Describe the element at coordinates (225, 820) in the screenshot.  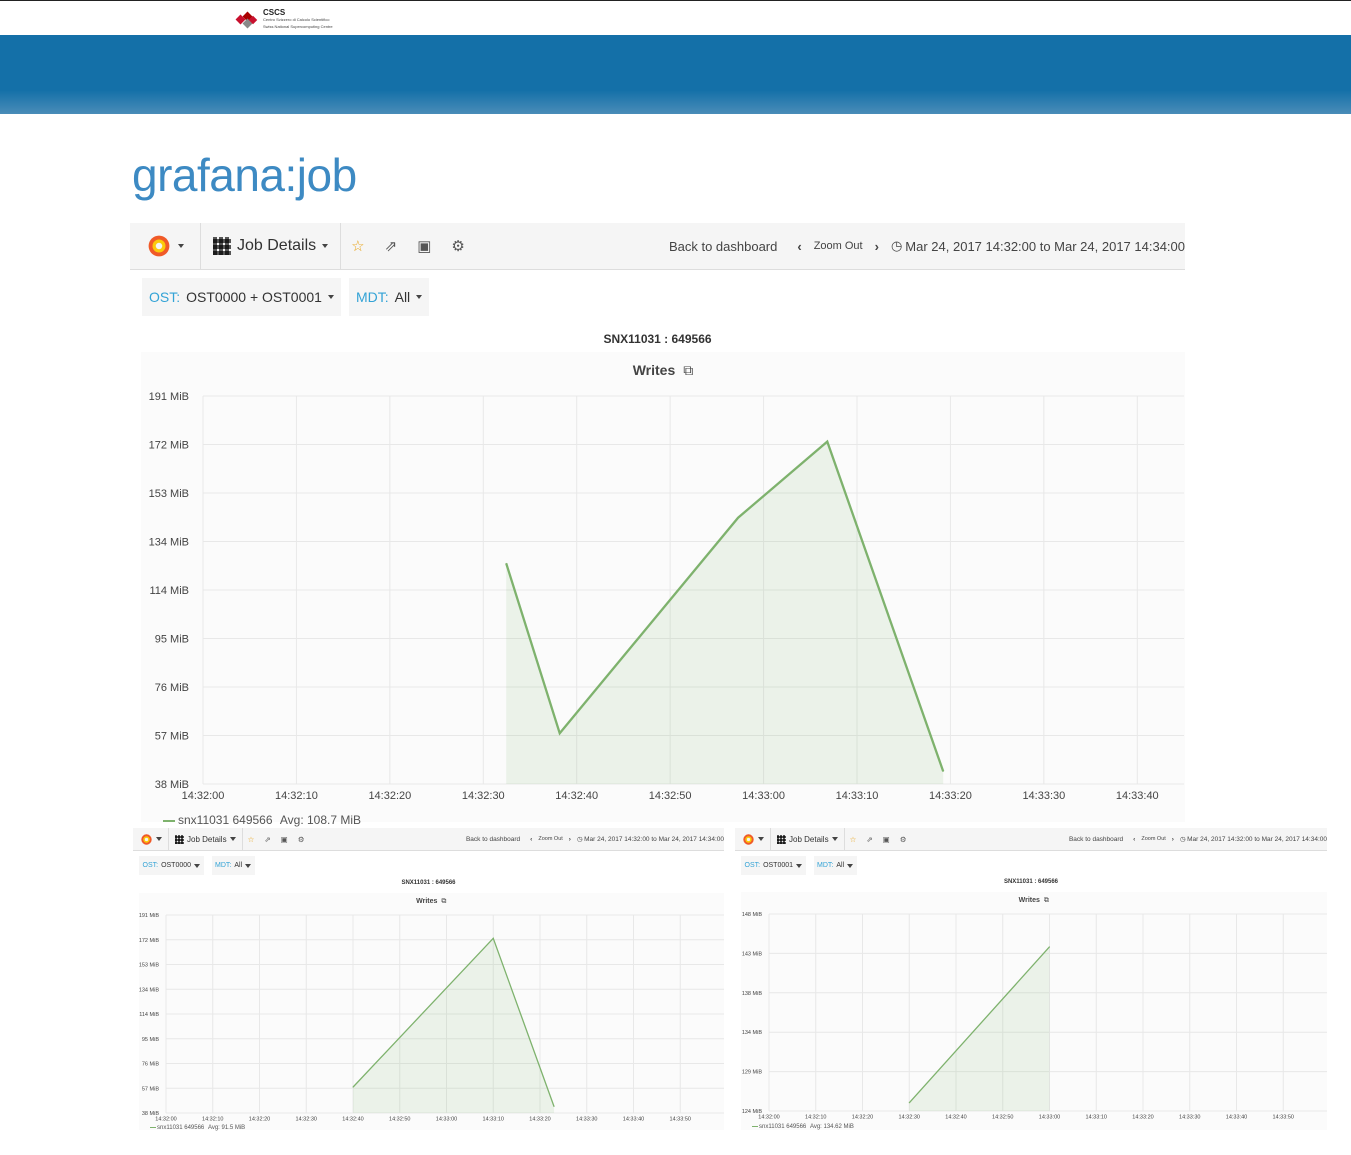
I see `legend-series-name: snx11031 649566` at that location.